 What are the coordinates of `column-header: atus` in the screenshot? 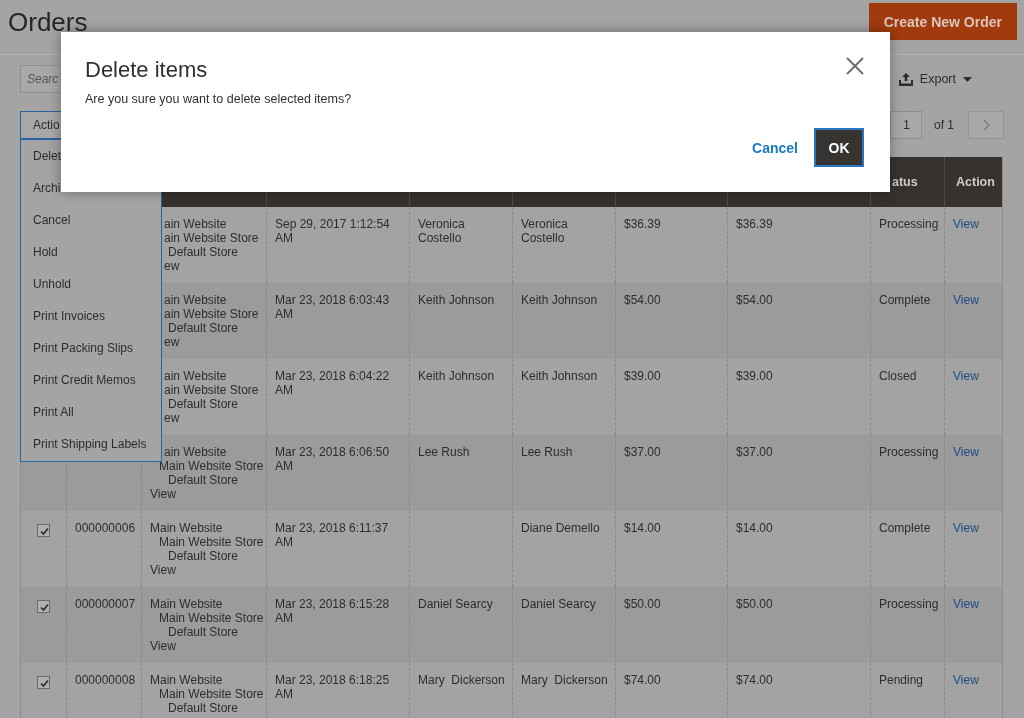 It's located at (905, 182).